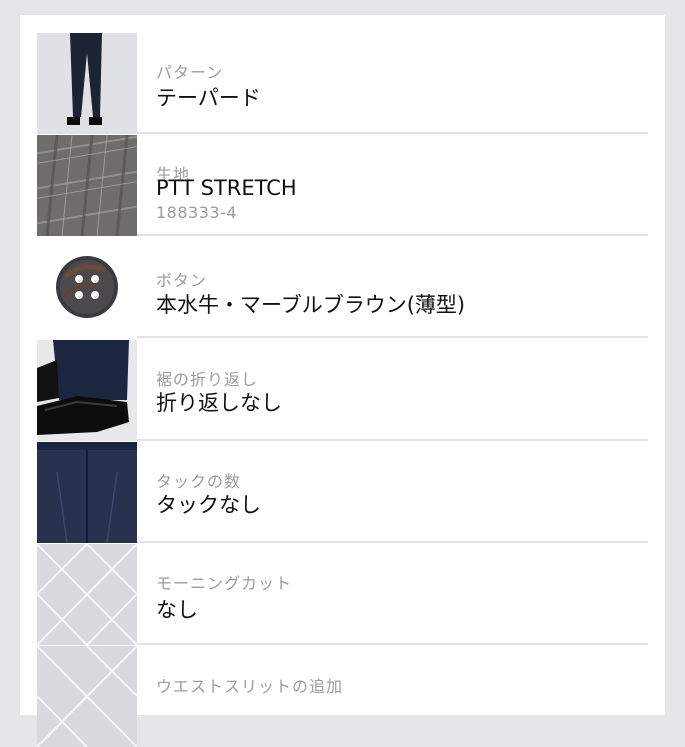  Describe the element at coordinates (311, 305) in the screenshot. I see `item-value: 本水牛・マーブルブラウン(薄型)` at that location.